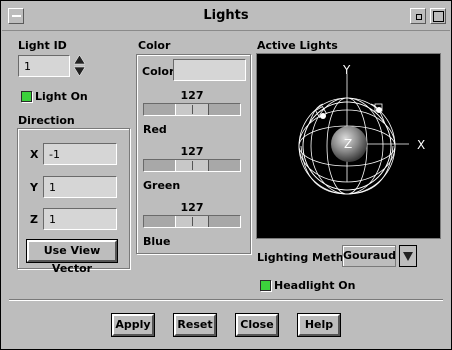 The width and height of the screenshot is (452, 350). What do you see at coordinates (297, 45) in the screenshot?
I see `active-lights-label: Active Lights` at bounding box center [297, 45].